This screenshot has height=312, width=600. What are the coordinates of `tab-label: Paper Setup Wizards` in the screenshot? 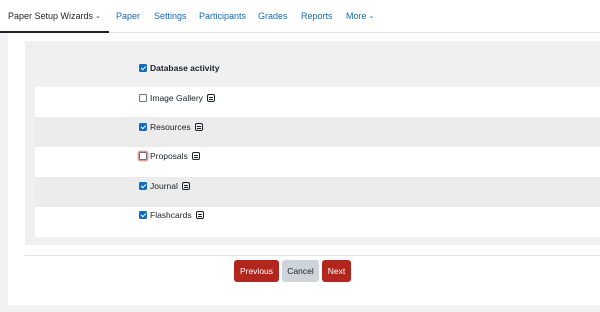 It's located at (51, 16).